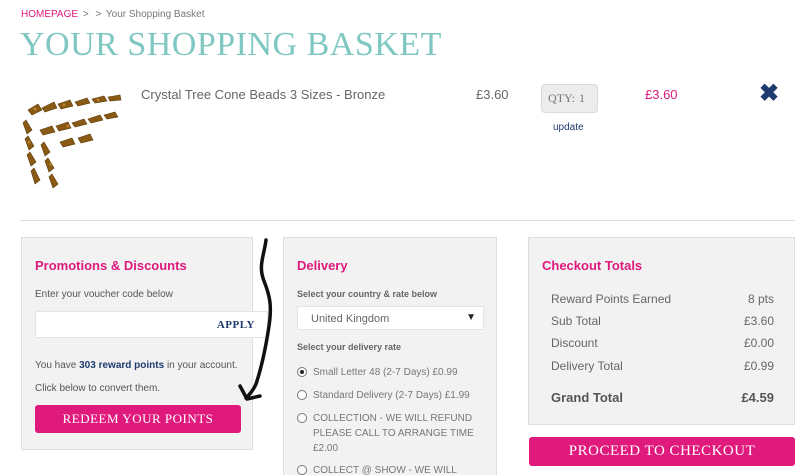 The width and height of the screenshot is (800, 475). I want to click on totals-label: Discount, so click(574, 343).